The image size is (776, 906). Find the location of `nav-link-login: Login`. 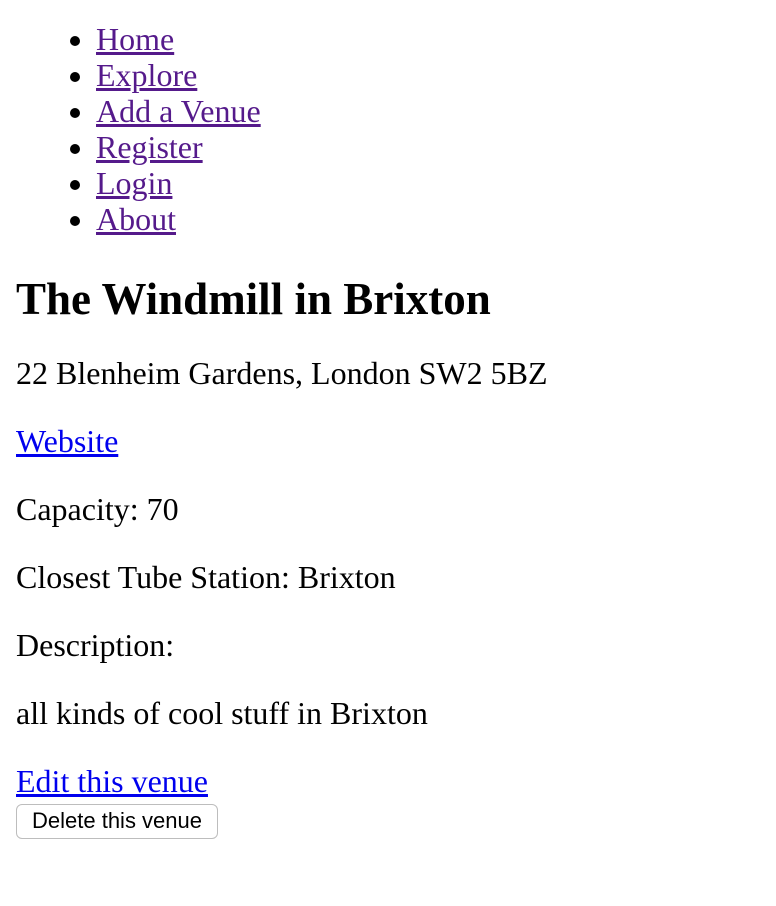

nav-link-login: Login is located at coordinates (134, 183).